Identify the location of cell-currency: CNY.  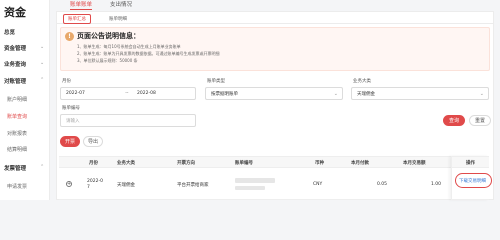
(318, 184).